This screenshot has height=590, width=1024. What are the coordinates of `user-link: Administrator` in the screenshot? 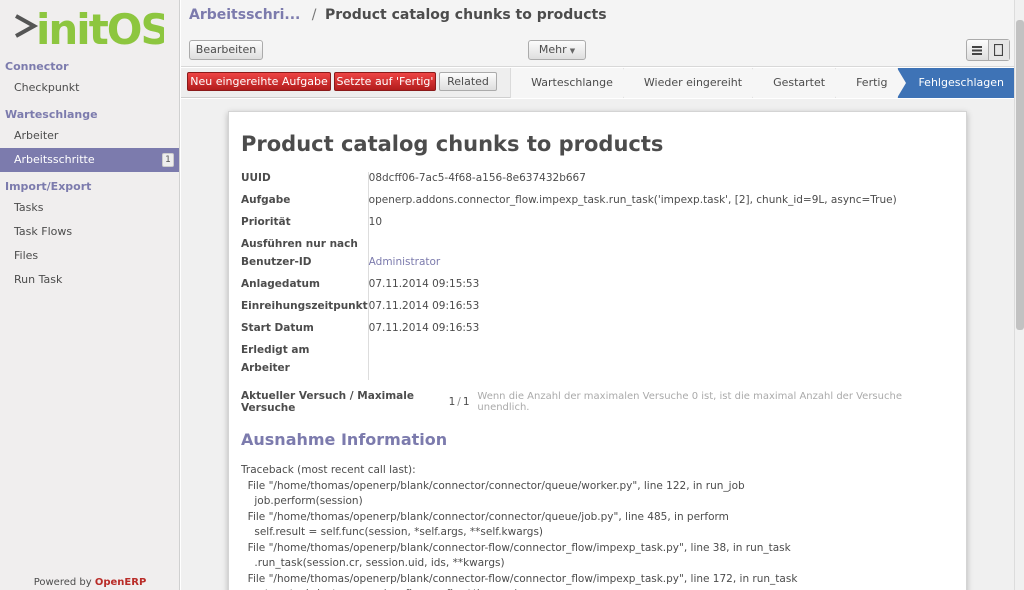 It's located at (405, 262).